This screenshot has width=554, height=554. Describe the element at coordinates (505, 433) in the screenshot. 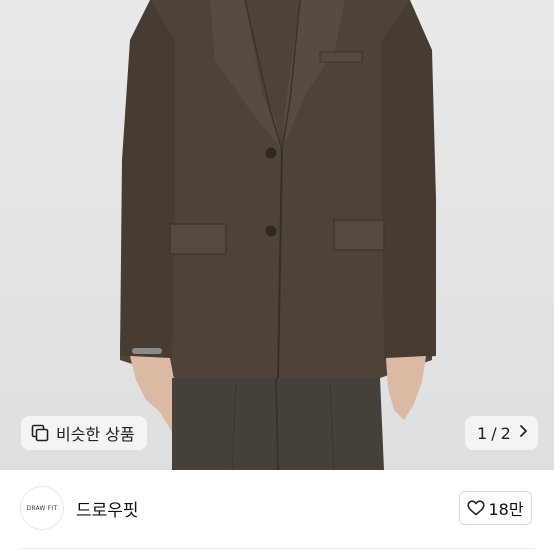

I see `page-total: 2` at that location.